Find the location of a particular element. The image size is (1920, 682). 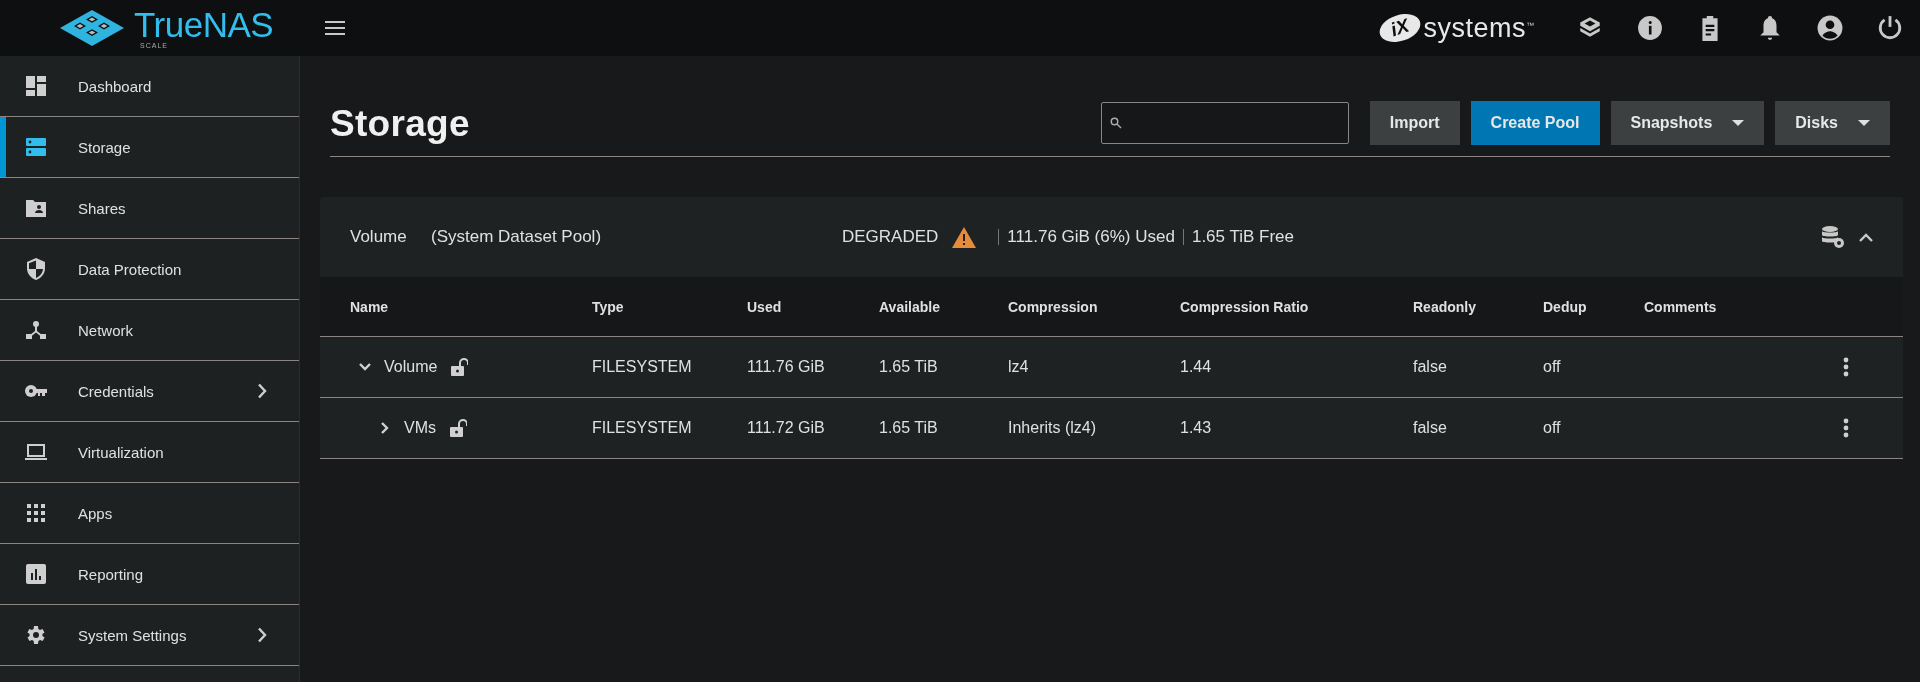

sidebar-item: System Settings is located at coordinates (149, 635).